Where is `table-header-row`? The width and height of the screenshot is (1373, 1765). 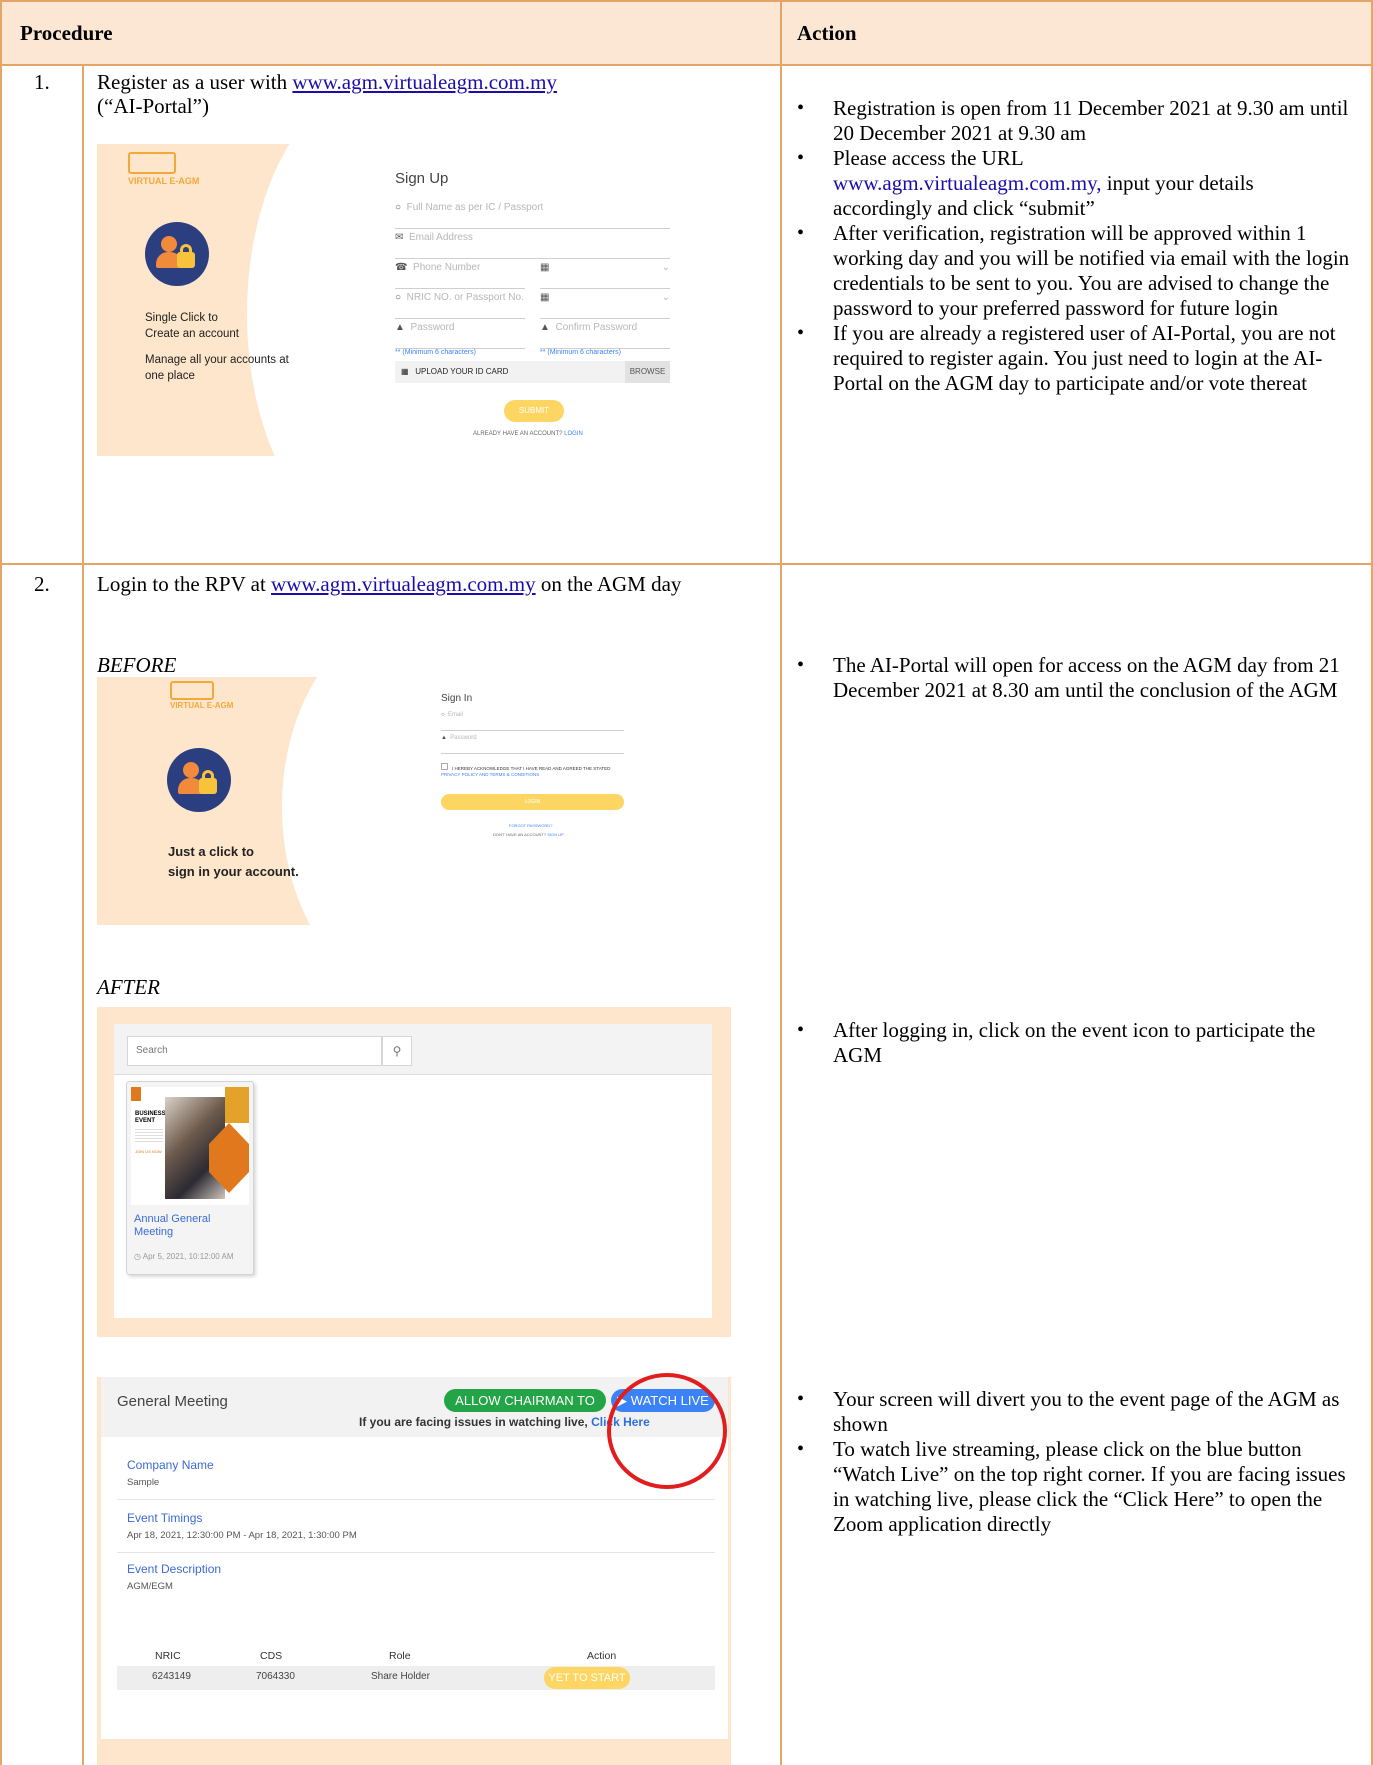 table-header-row is located at coordinates (686, 33).